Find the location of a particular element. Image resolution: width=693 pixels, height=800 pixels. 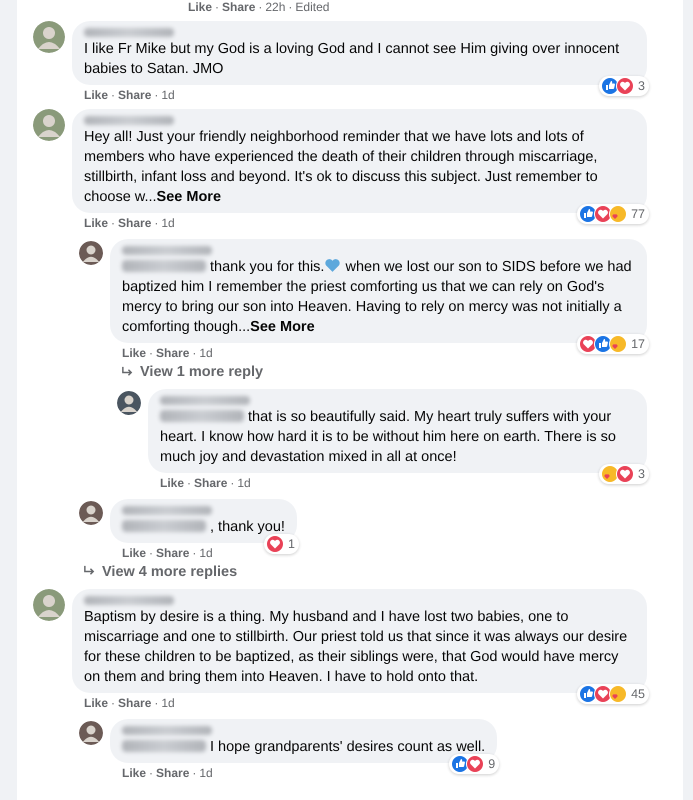

comment-text: Baptism by desire is a thing. My husband and I have lost two babies, one to miscarriage and one to stillbirth. Our priest told us that since it was always our desire for these children to be baptized, as their siblings were, that God would have mercy on them and bring them into Heaven. I have to hold onto that. is located at coordinates (356, 647).